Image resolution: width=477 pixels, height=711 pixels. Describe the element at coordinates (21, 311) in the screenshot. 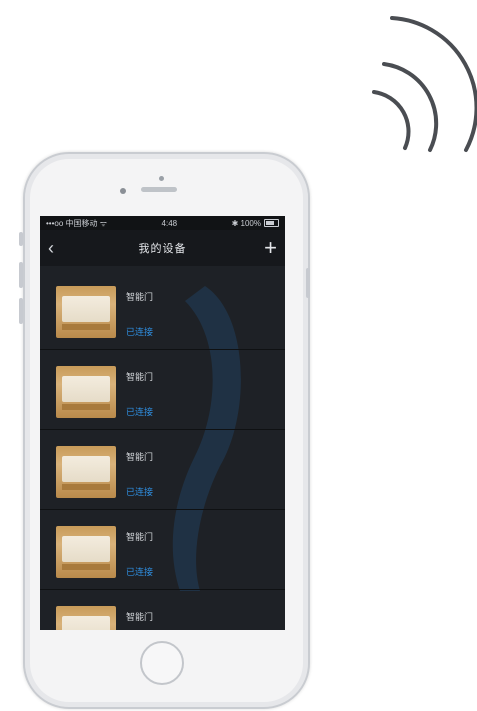

I see `volume-down-button` at that location.